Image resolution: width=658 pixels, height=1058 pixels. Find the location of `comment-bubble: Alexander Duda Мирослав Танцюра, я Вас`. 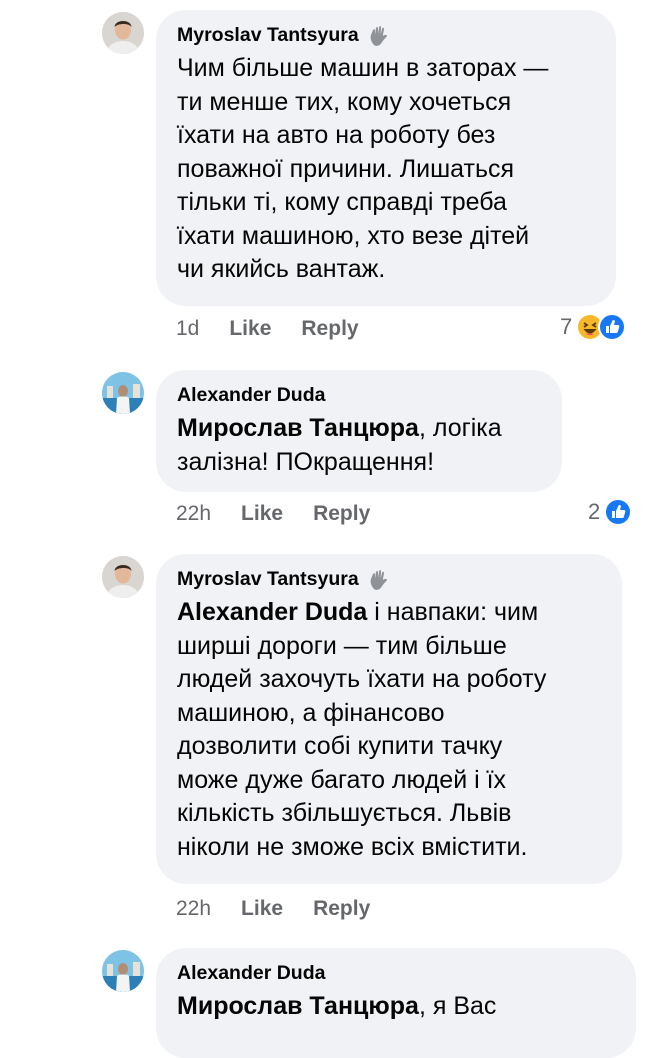

comment-bubble: Alexander Duda Мирослав Танцюра, я Вас is located at coordinates (396, 1003).